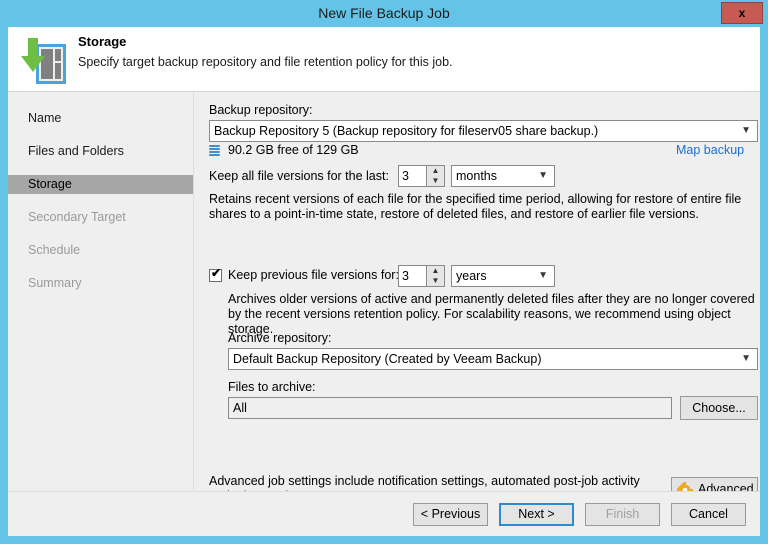  Describe the element at coordinates (536, 514) in the screenshot. I see `next-button: Next >` at that location.